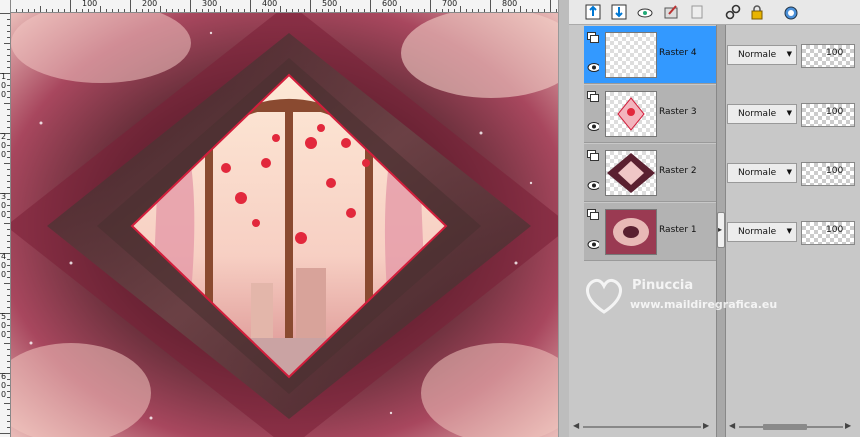  Describe the element at coordinates (785, 427) in the screenshot. I see `scroll-thumb` at that location.